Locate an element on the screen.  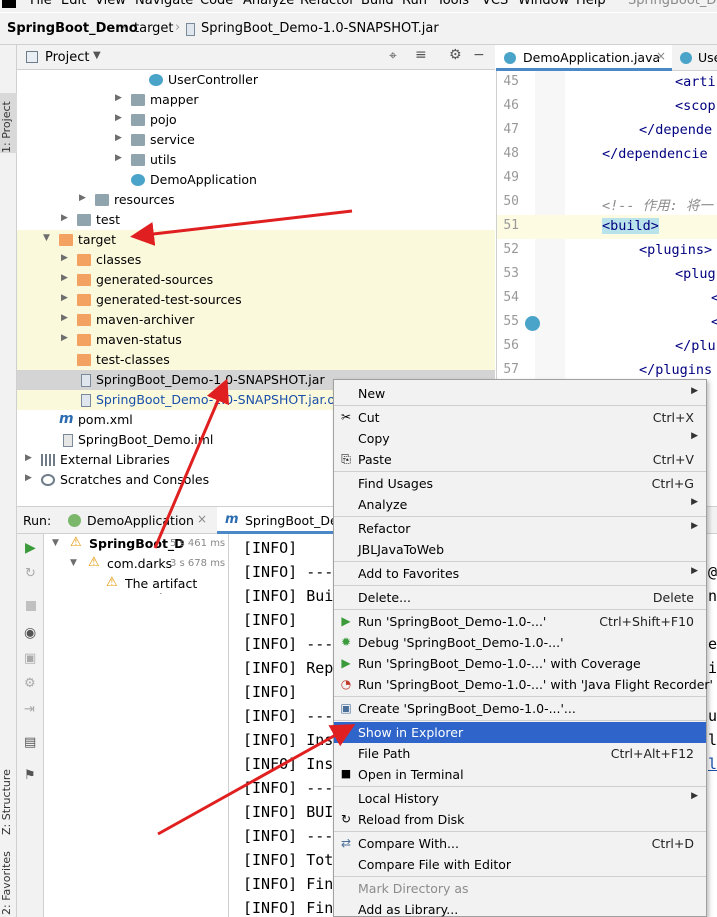
breadcrumb-target: target is located at coordinates (154, 28).